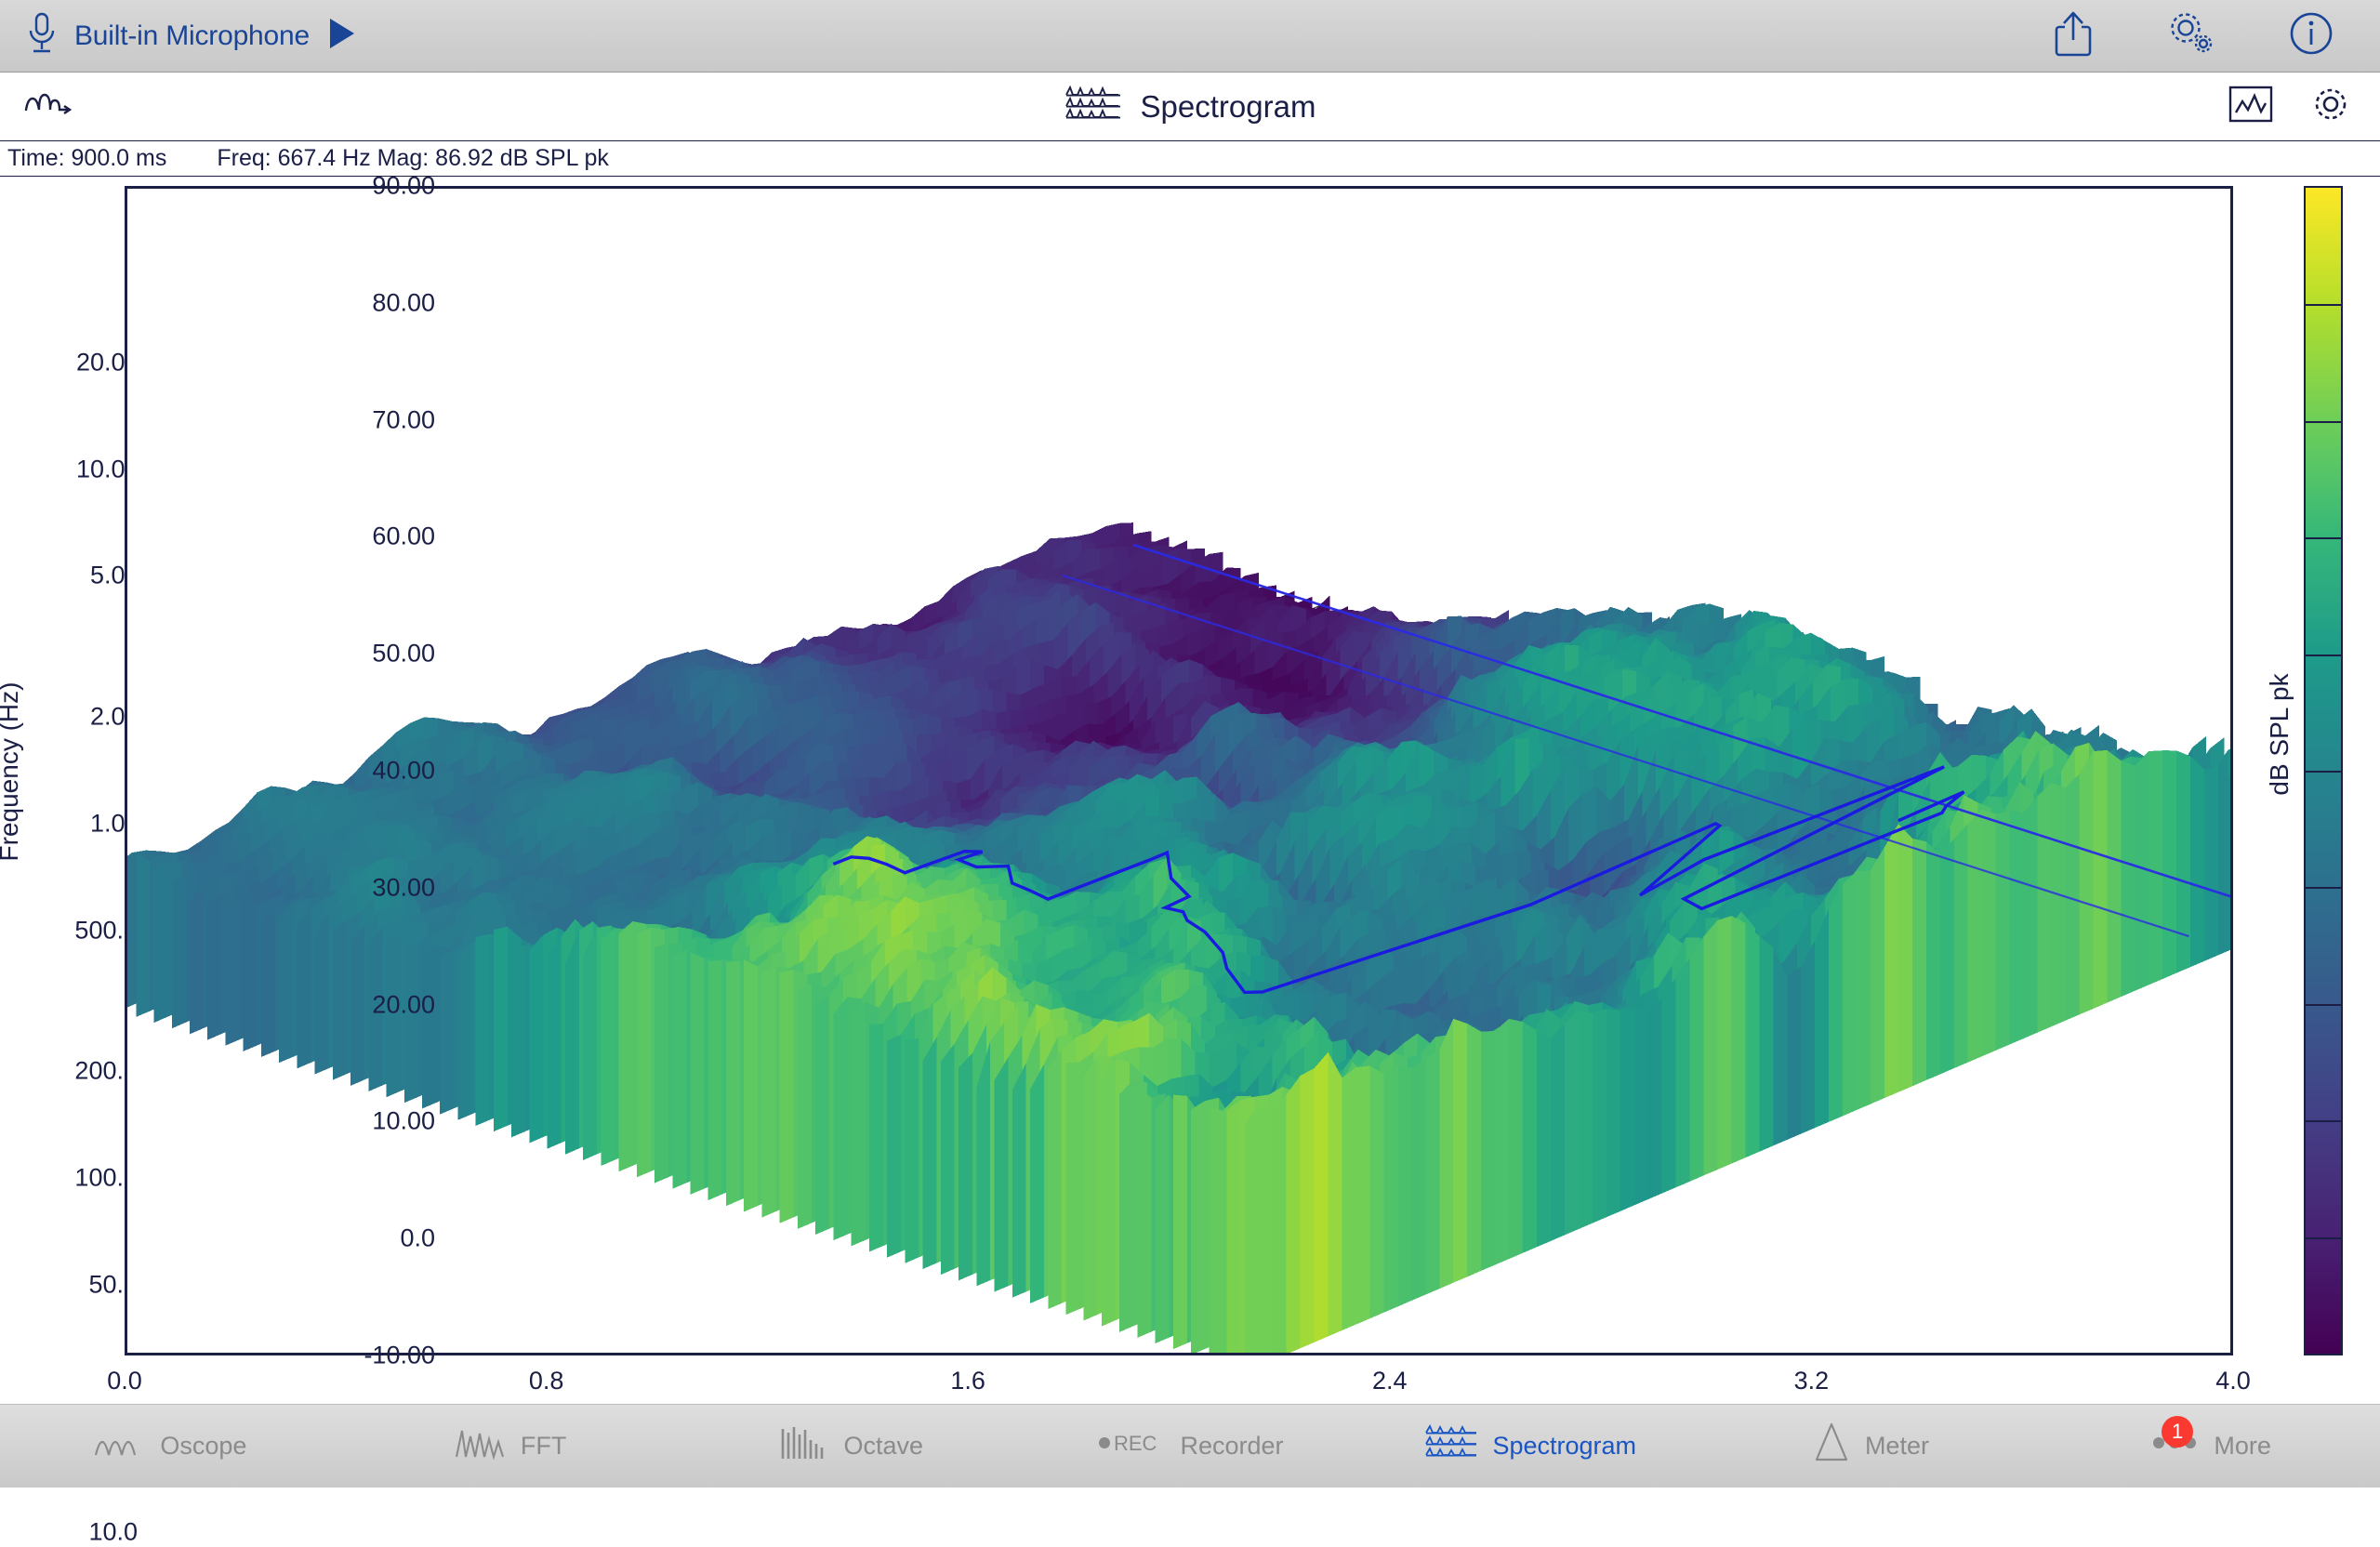 The image size is (2380, 1547). What do you see at coordinates (69, 363) in the screenshot?
I see `y-axis-tick: 20.0k` at bounding box center [69, 363].